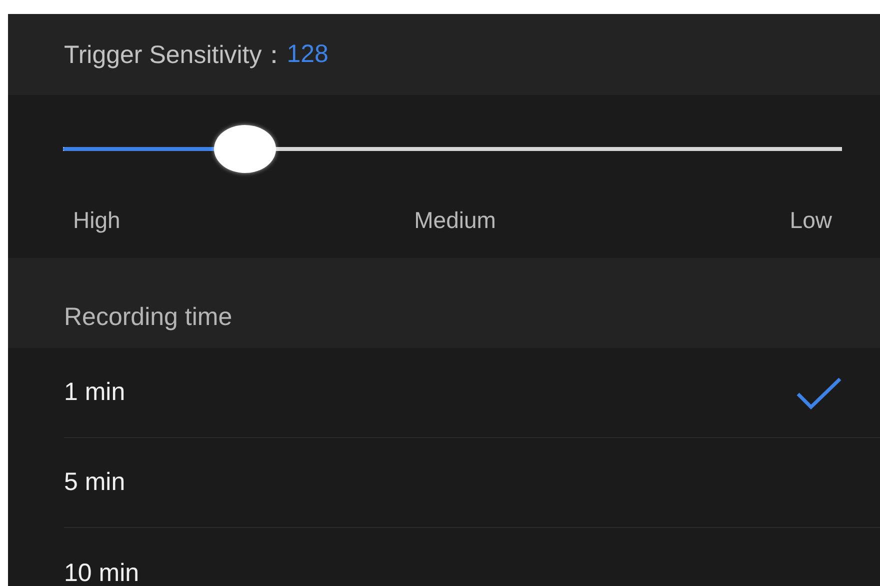 This screenshot has height=586, width=880. Describe the element at coordinates (102, 572) in the screenshot. I see `option-label: 10 min` at that location.